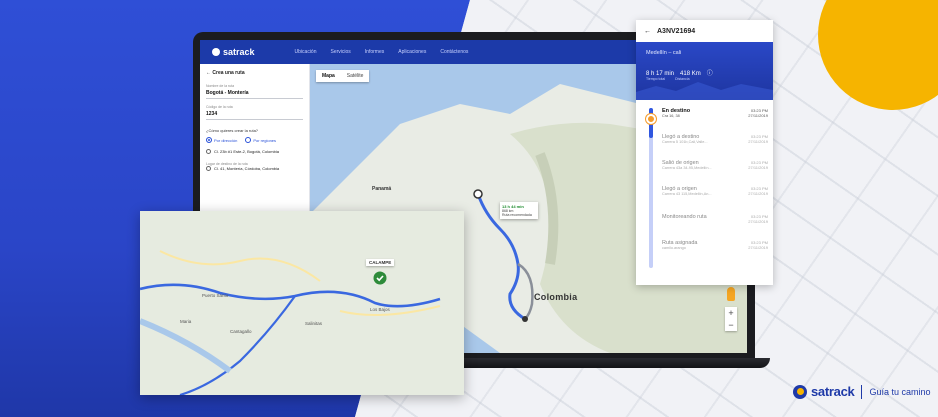  Describe the element at coordinates (715, 113) in the screenshot. I see `timeline-event: En destino Cra 16, 38 03:23 PM 27/11/2019` at that location.